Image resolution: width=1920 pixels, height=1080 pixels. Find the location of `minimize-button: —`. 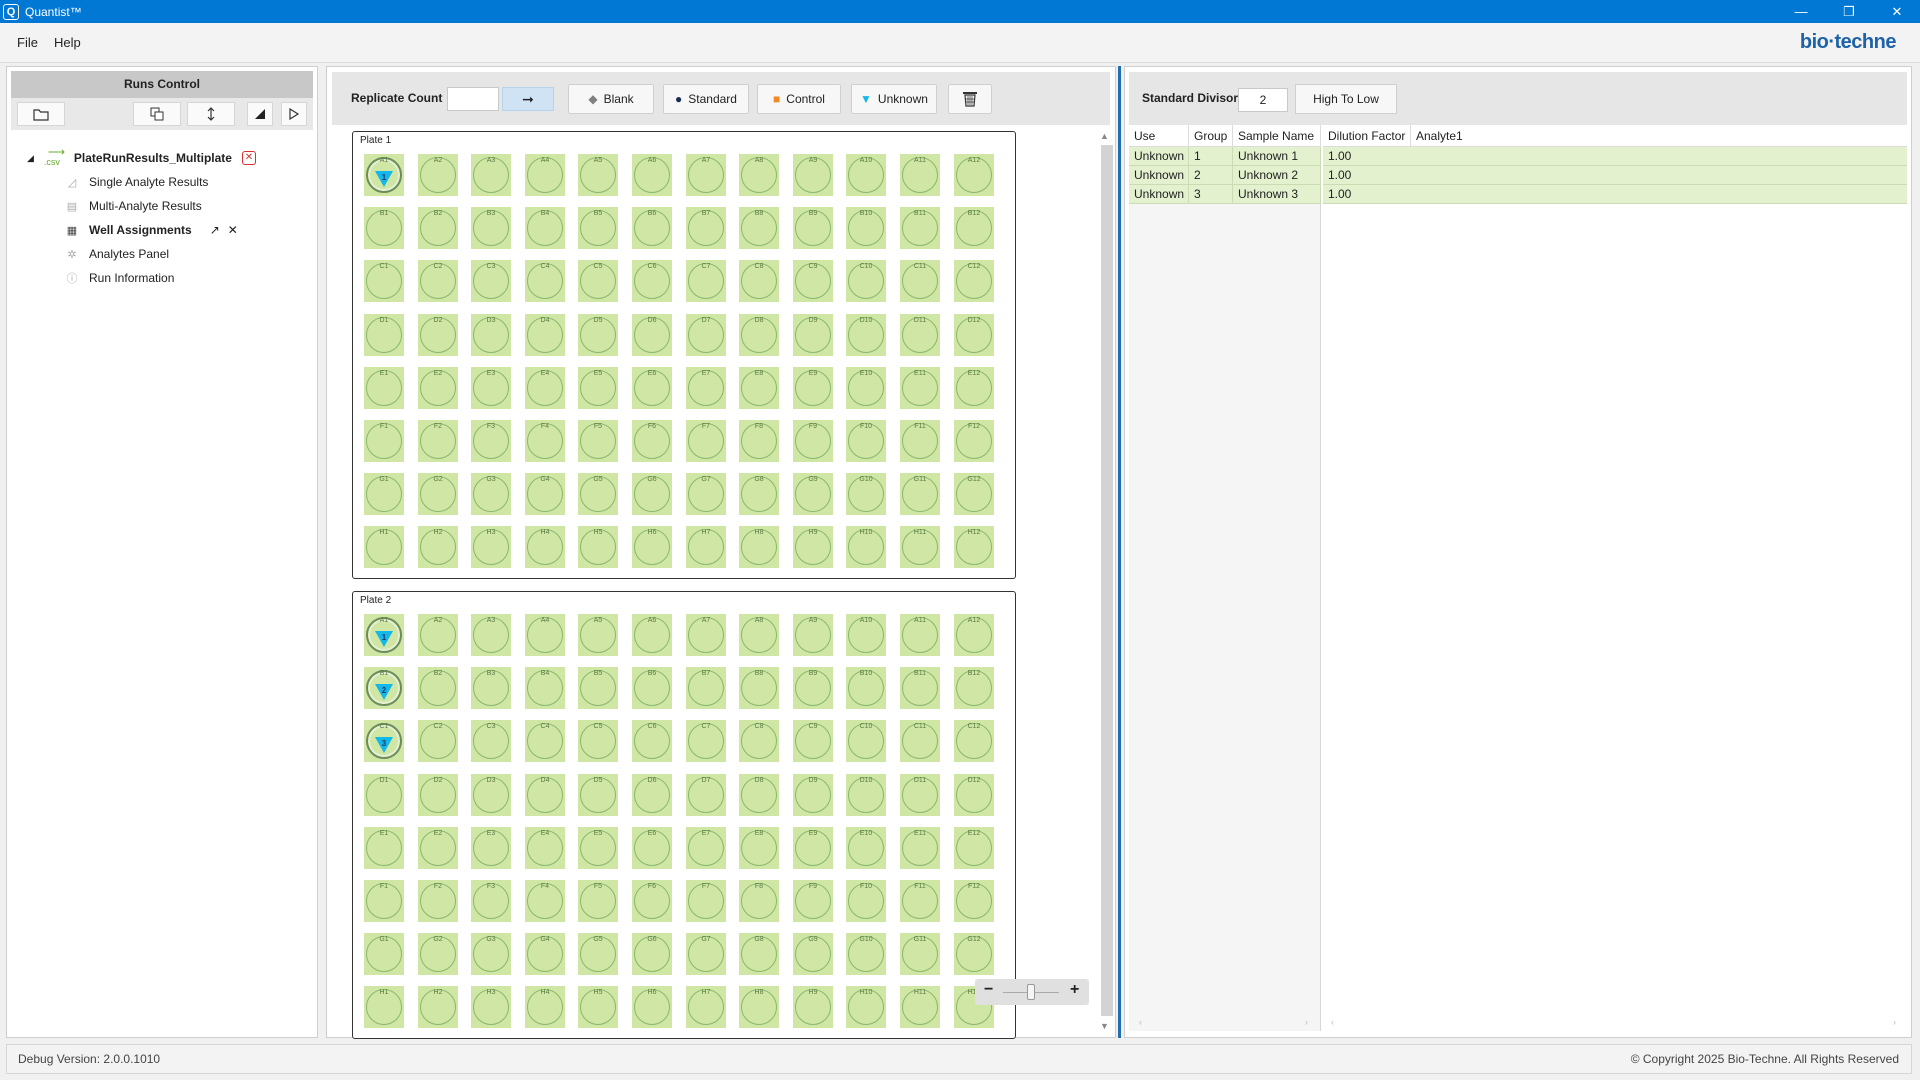

minimize-button: — is located at coordinates (1801, 11).